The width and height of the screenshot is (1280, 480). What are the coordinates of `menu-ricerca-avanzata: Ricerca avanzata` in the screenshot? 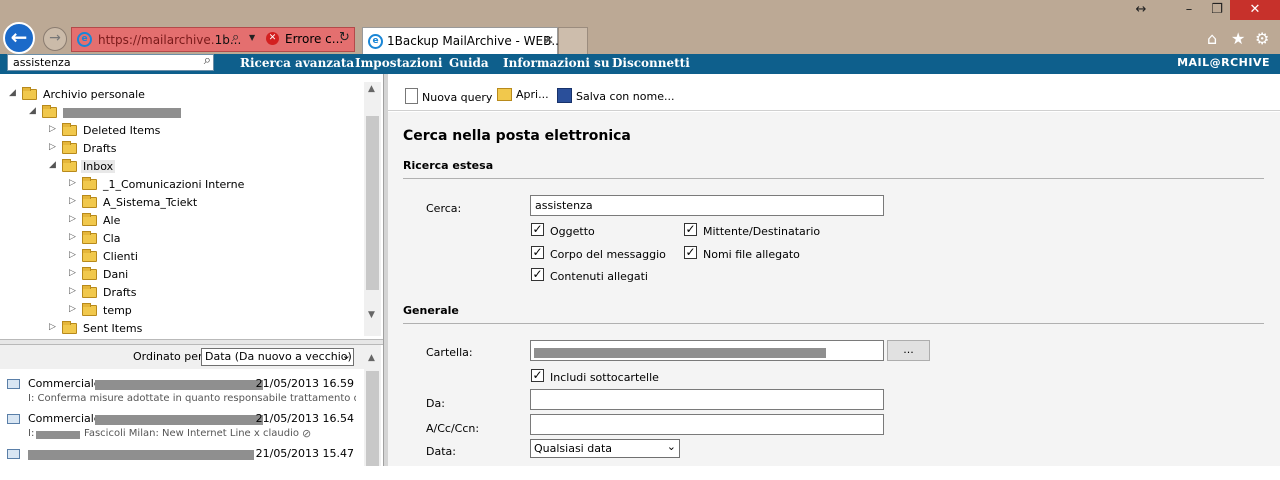 It's located at (297, 63).